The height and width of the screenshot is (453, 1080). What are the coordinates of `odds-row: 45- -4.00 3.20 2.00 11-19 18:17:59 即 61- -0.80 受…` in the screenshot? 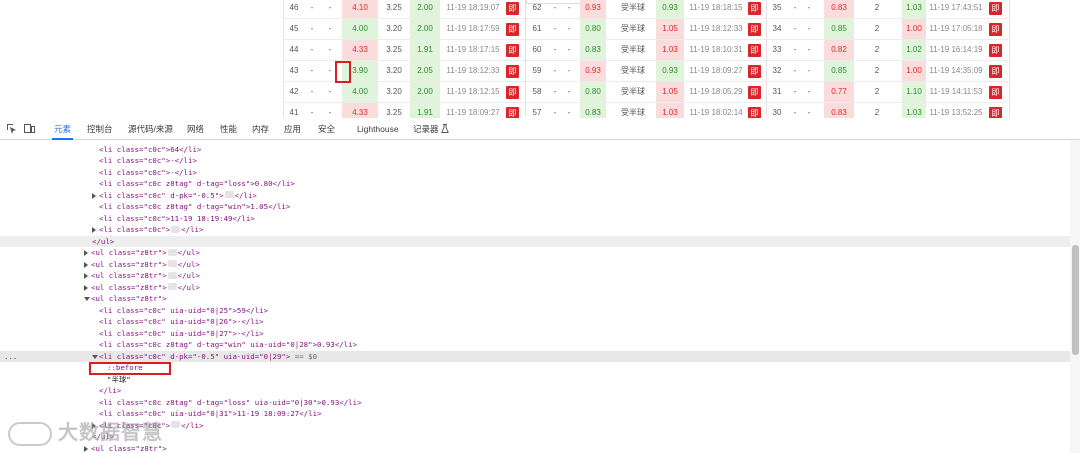 It's located at (646, 29).